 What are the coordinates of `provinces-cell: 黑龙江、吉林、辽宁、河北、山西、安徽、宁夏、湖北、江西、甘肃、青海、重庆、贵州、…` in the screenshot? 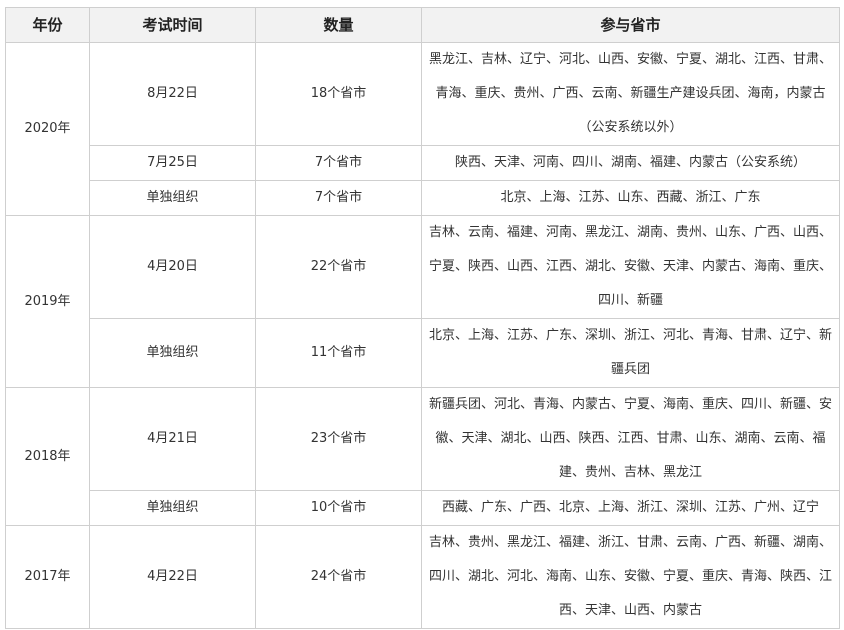 It's located at (630, 94).